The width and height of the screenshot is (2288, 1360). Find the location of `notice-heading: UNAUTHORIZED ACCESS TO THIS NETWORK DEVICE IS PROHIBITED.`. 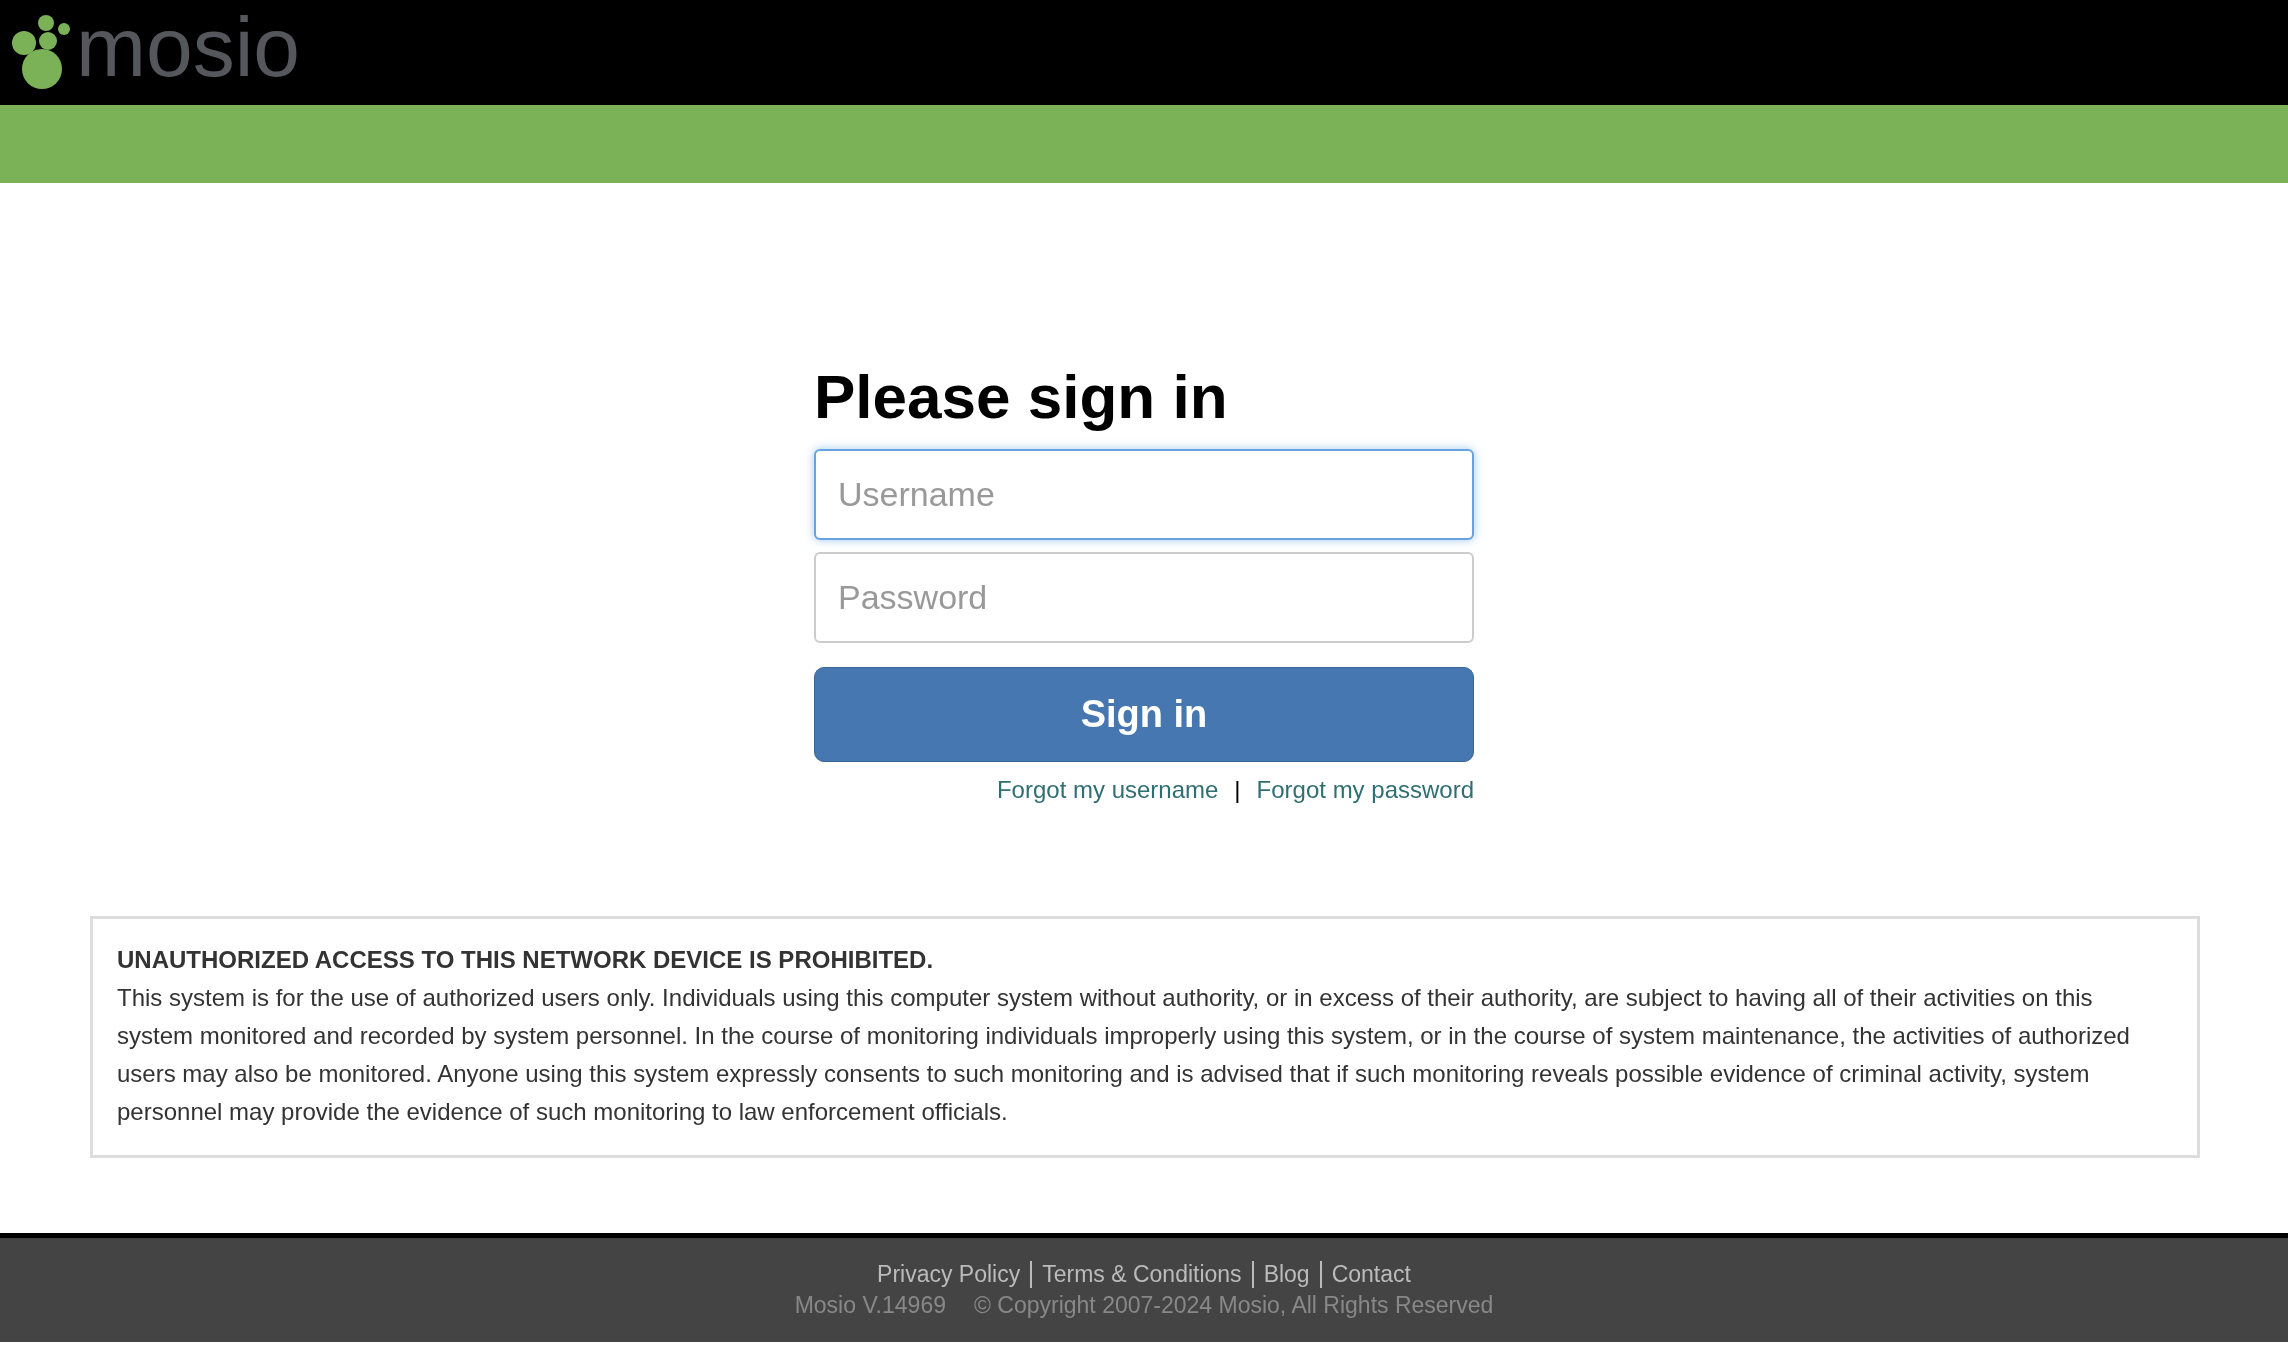

notice-heading: UNAUTHORIZED ACCESS TO THIS NETWORK DEVICE IS PROHIBITED. is located at coordinates (526, 960).